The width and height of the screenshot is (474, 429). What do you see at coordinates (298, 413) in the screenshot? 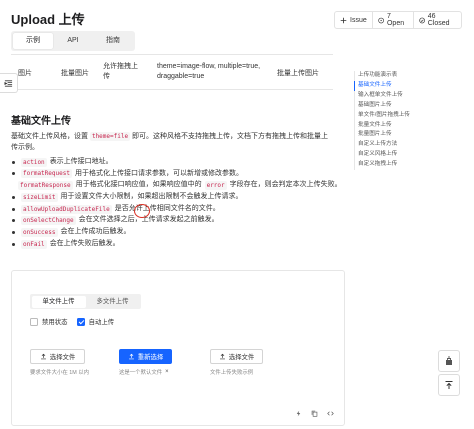
I see `lightning-icon` at bounding box center [298, 413].